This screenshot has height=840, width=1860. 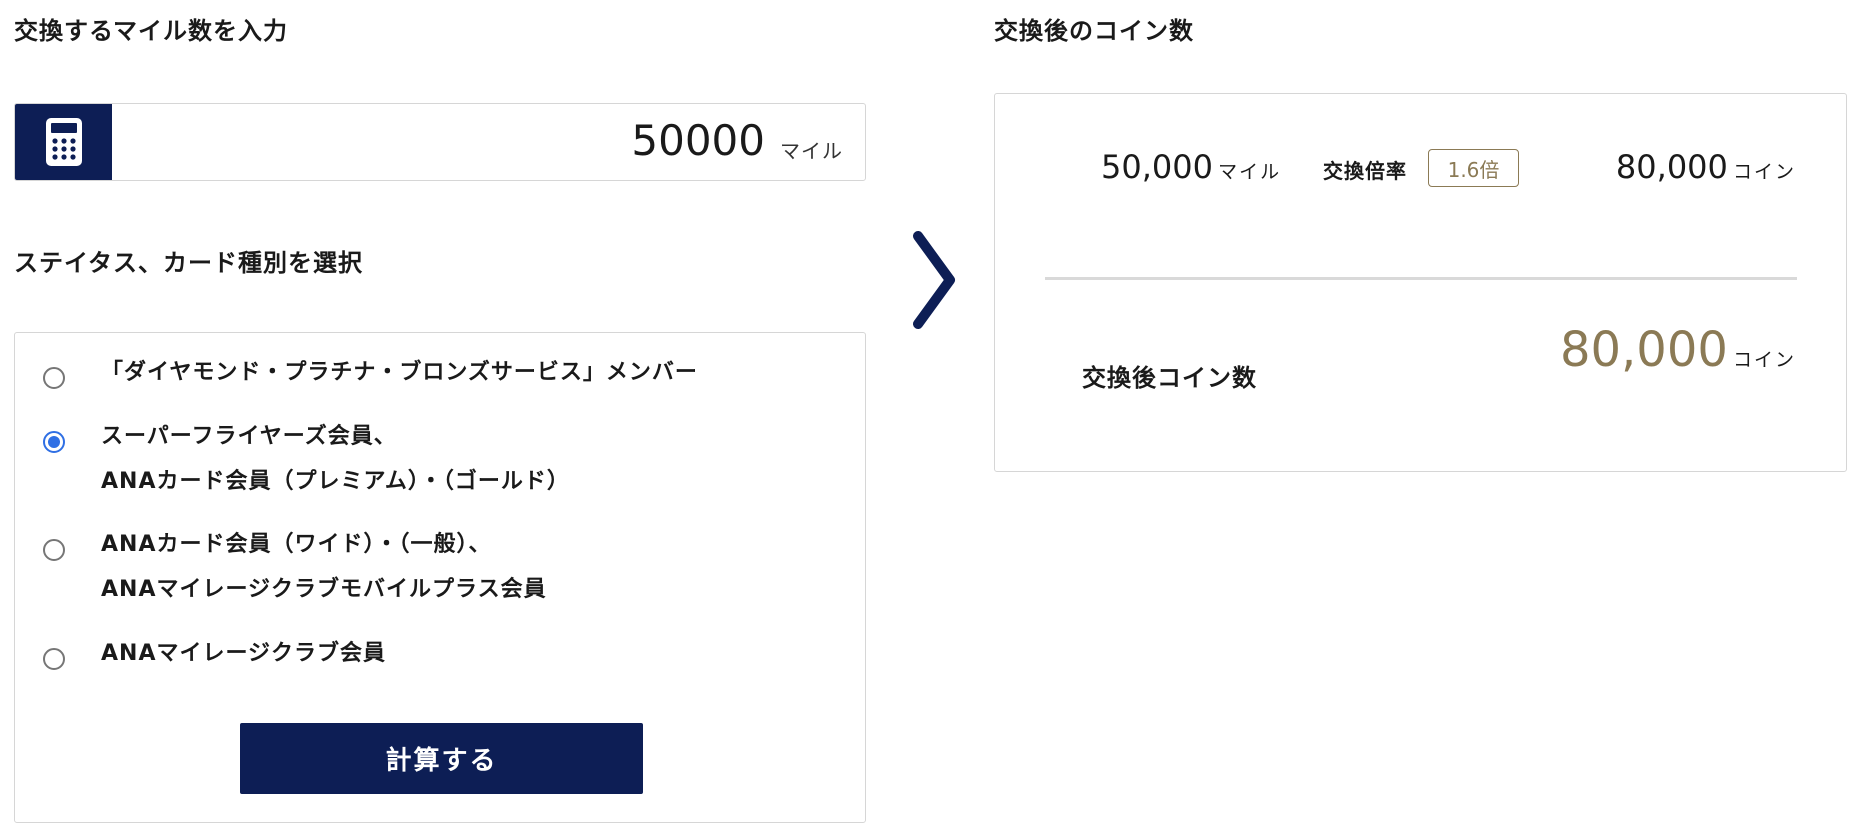 I want to click on result-miles: 50,000 マイル, so click(x=1191, y=167).